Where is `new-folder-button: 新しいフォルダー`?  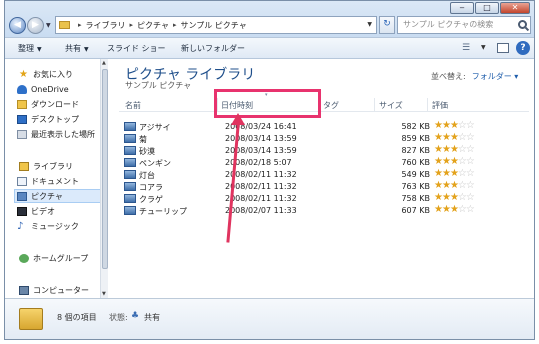
new-folder-button: 新しいフォルダー is located at coordinates (213, 48).